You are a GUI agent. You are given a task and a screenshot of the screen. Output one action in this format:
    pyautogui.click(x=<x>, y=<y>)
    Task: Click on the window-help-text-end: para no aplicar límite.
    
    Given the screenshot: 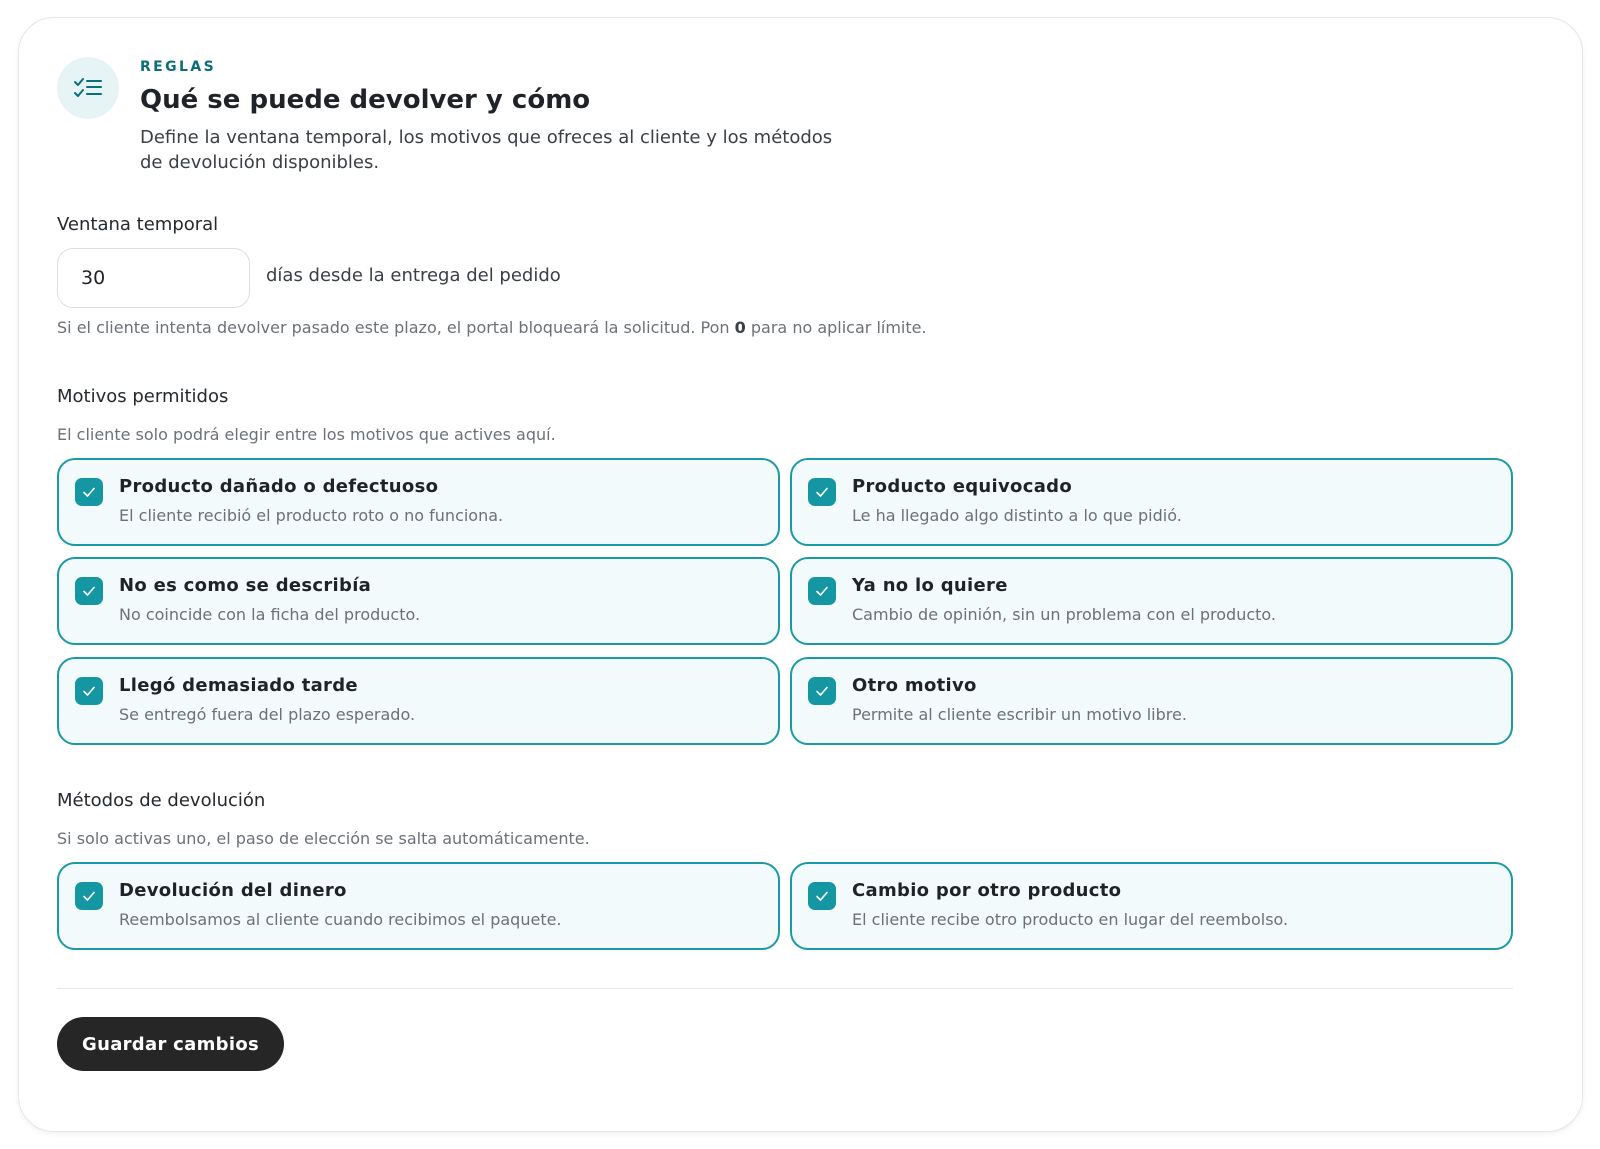 What is the action you would take?
    pyautogui.click(x=836, y=327)
    